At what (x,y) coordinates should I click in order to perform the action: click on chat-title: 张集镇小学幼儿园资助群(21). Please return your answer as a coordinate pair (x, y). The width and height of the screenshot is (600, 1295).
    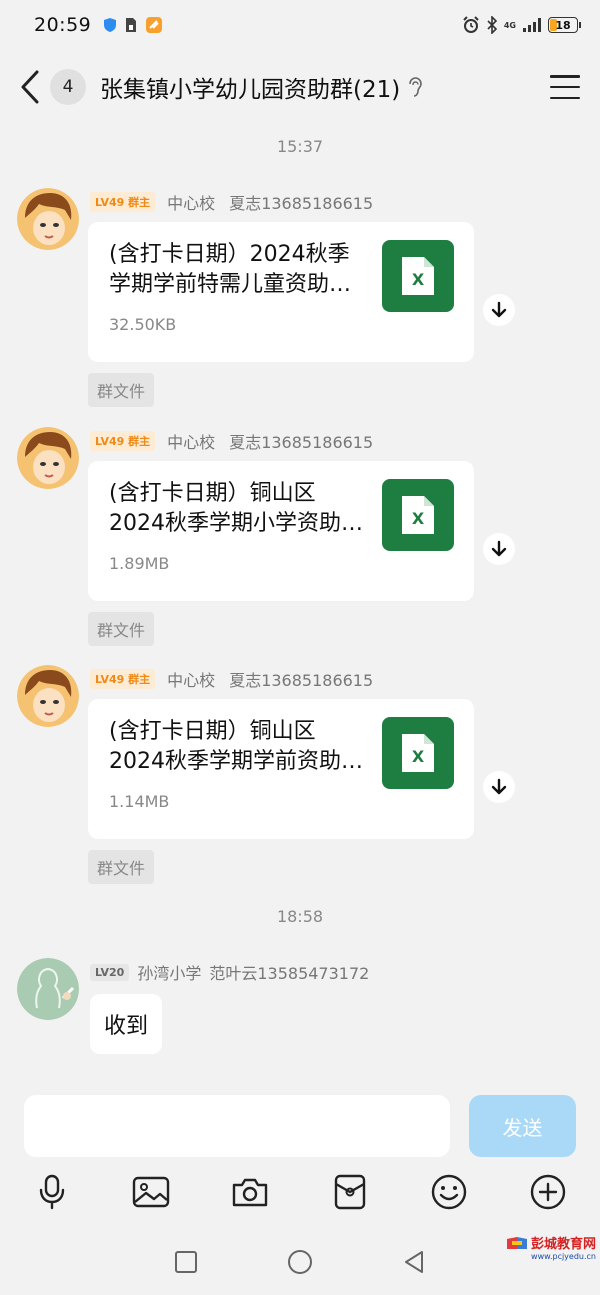
    Looking at the image, I should click on (250, 90).